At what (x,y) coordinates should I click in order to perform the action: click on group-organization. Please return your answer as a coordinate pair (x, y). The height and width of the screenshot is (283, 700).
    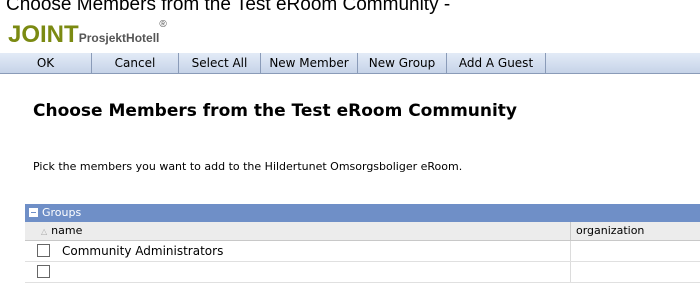
    Looking at the image, I should click on (635, 251).